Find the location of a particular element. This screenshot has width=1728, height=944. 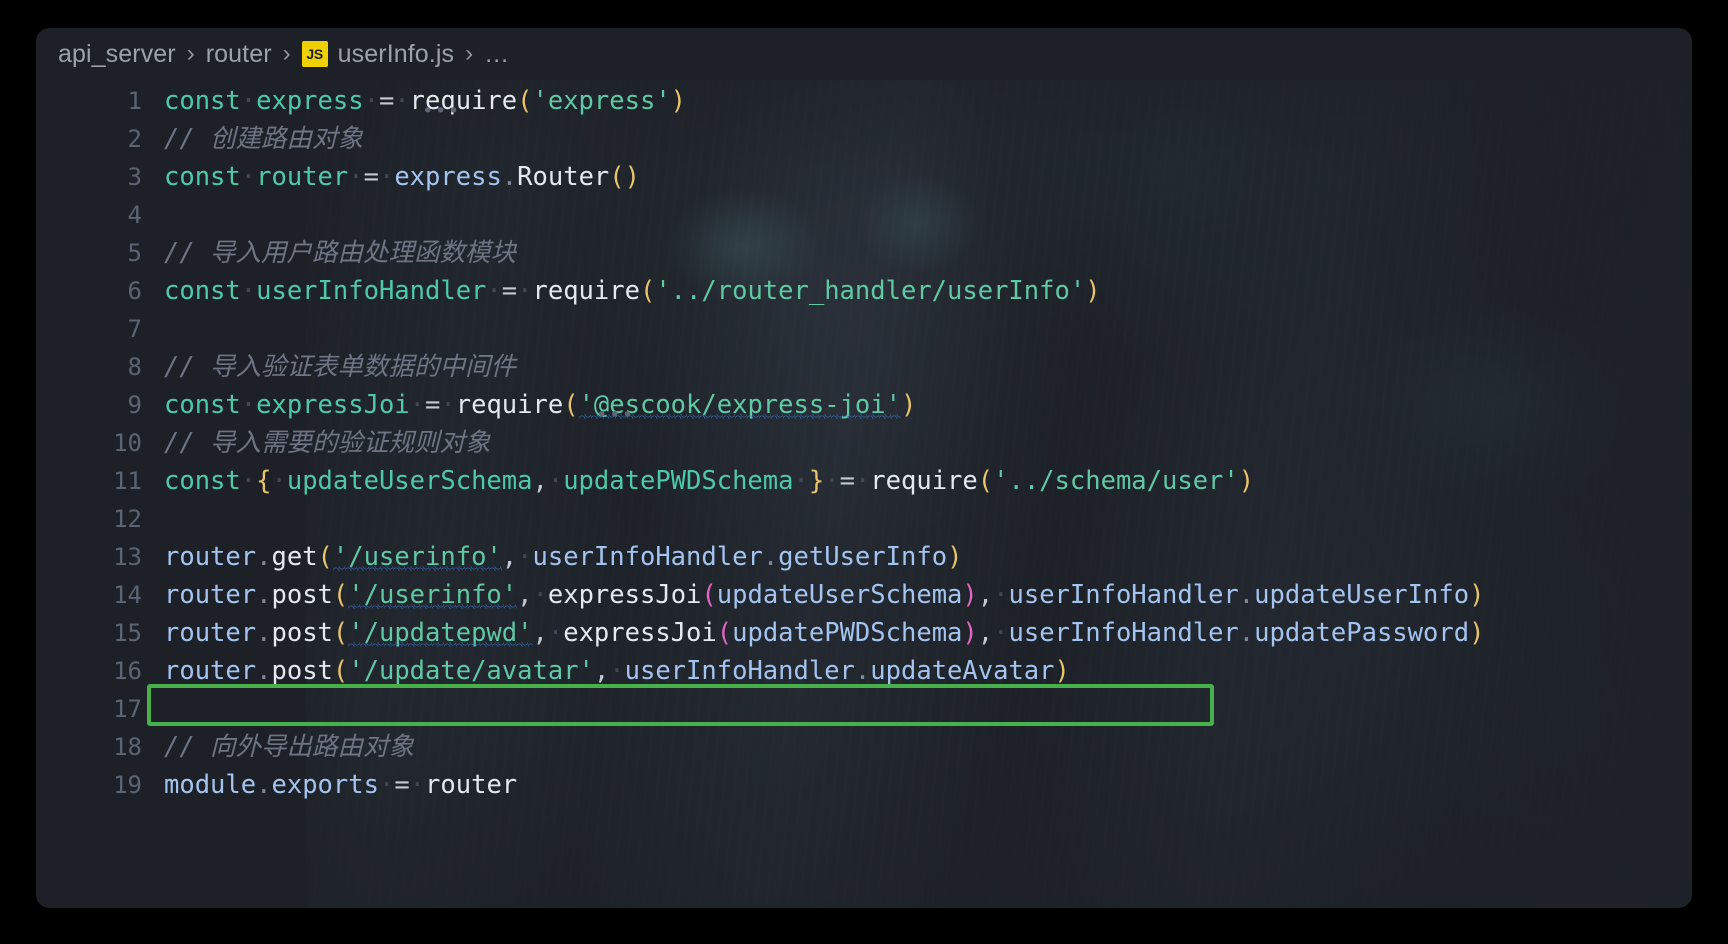

code-line: 3 const router = express.Router() is located at coordinates (864, 177).